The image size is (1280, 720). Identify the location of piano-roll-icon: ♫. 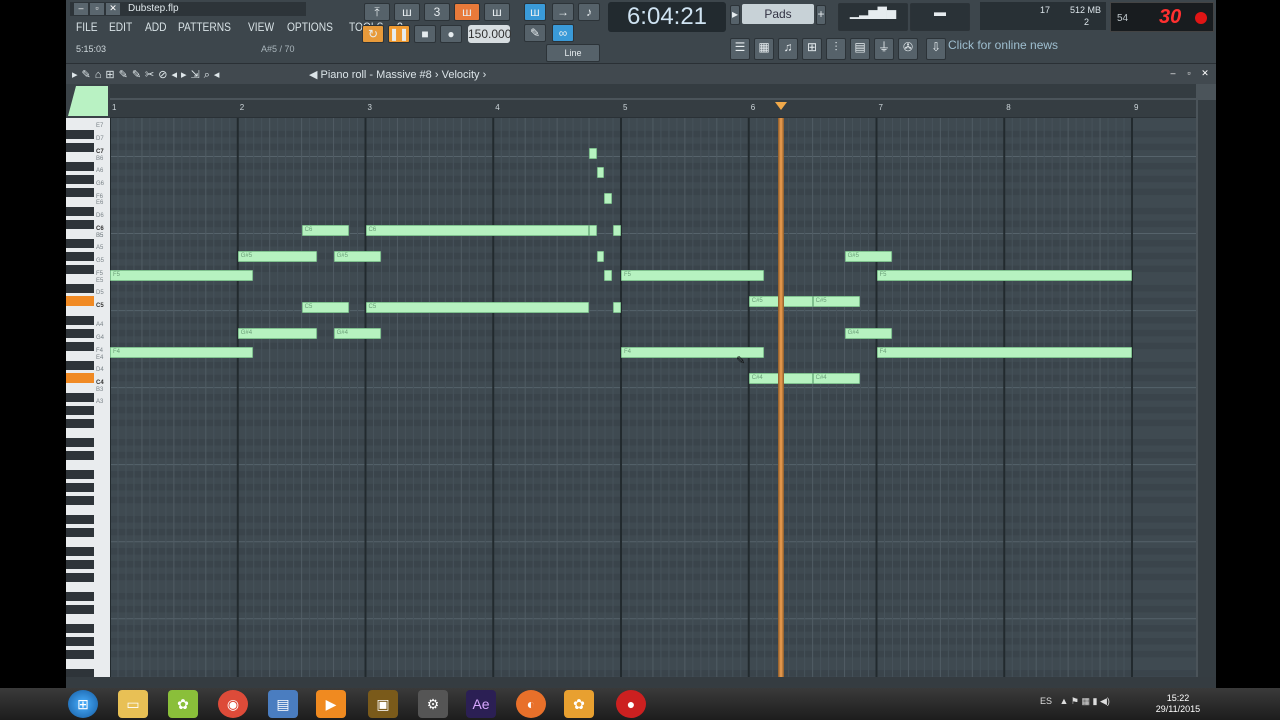
(788, 49).